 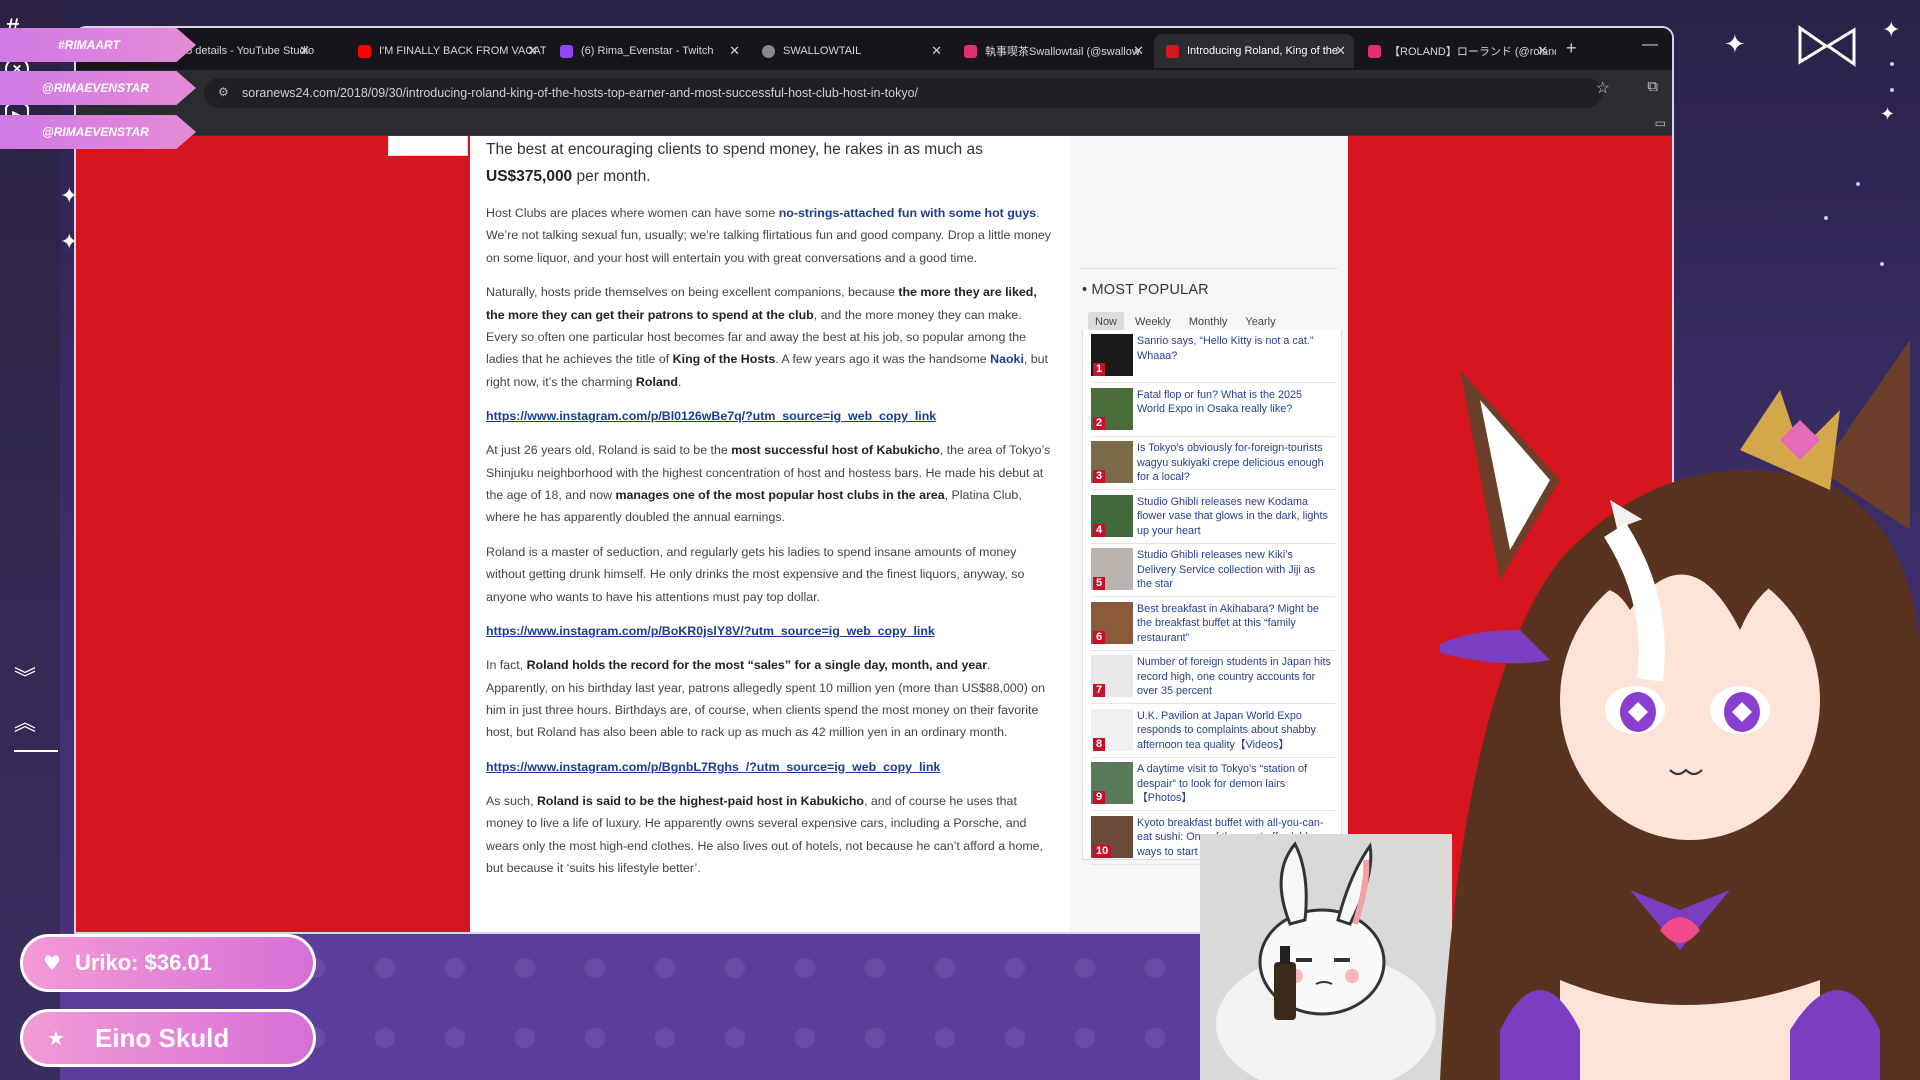 What do you see at coordinates (243, 51) in the screenshot?
I see `tab-youtube-studio: eo details - YouTube Studio ✕` at bounding box center [243, 51].